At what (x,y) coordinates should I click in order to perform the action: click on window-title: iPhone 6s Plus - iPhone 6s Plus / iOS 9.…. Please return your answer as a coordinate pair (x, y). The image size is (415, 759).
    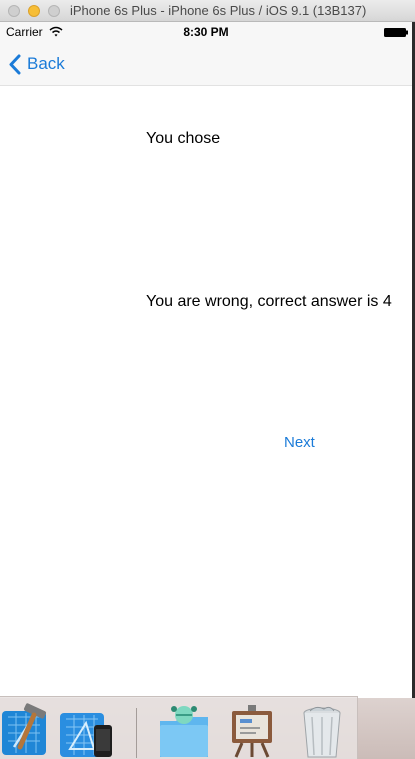
    Looking at the image, I should click on (218, 10).